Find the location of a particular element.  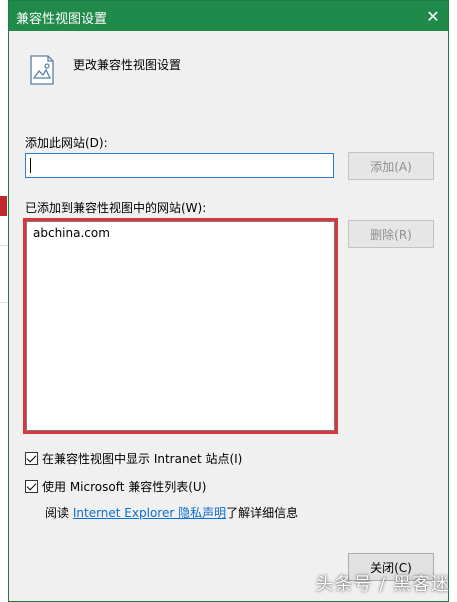

intranet-checkbox-label: 在兼容性视图中显示 Intranet 站点(I) is located at coordinates (142, 459).